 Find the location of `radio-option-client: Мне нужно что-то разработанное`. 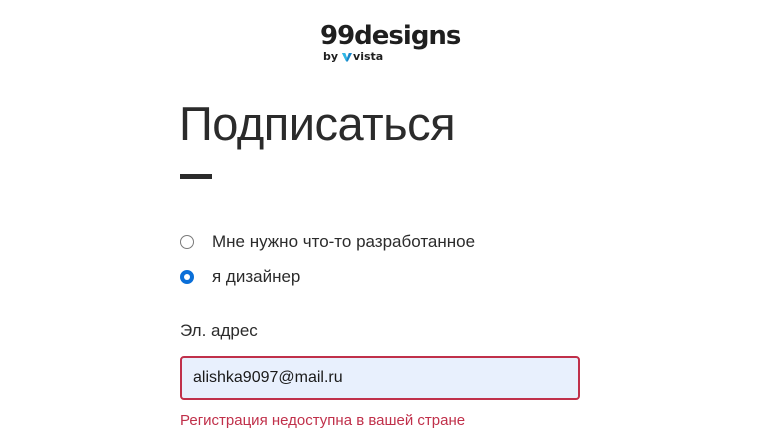

radio-option-client: Мне нужно что-то разработанное is located at coordinates (327, 242).